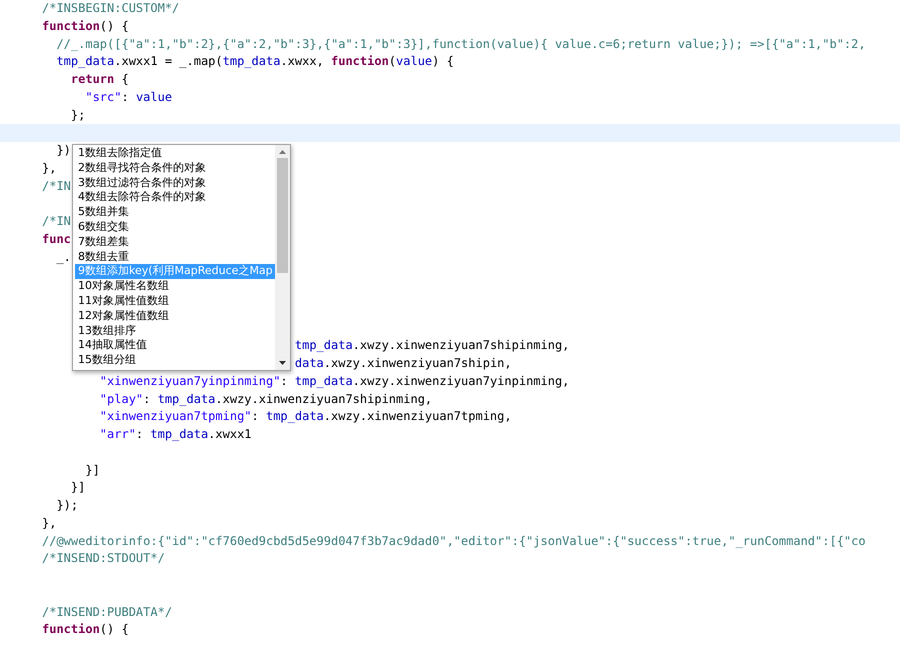 This screenshot has height=649, width=900. I want to click on completion-item: 2数组寻找符合条件的对象, so click(175, 168).